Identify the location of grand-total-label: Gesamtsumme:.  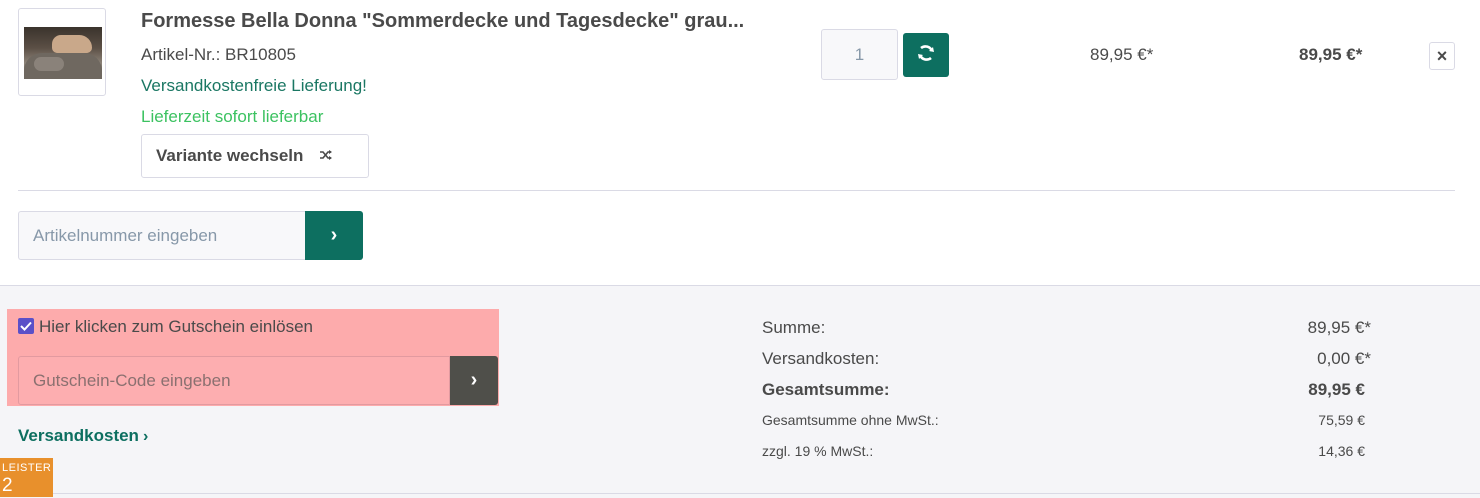
(826, 389).